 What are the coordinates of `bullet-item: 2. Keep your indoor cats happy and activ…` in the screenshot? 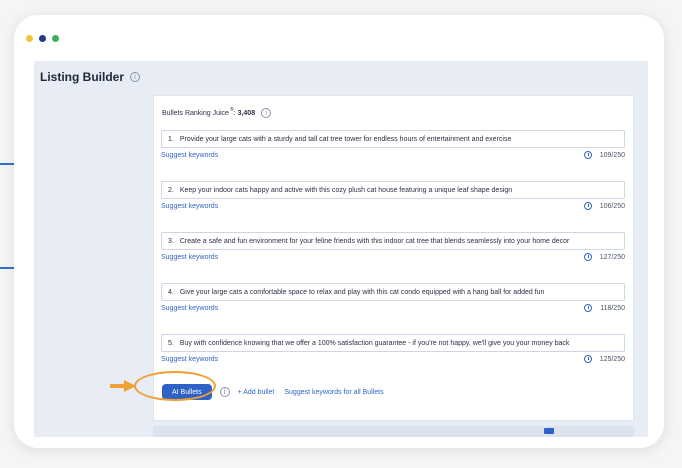 It's located at (393, 195).